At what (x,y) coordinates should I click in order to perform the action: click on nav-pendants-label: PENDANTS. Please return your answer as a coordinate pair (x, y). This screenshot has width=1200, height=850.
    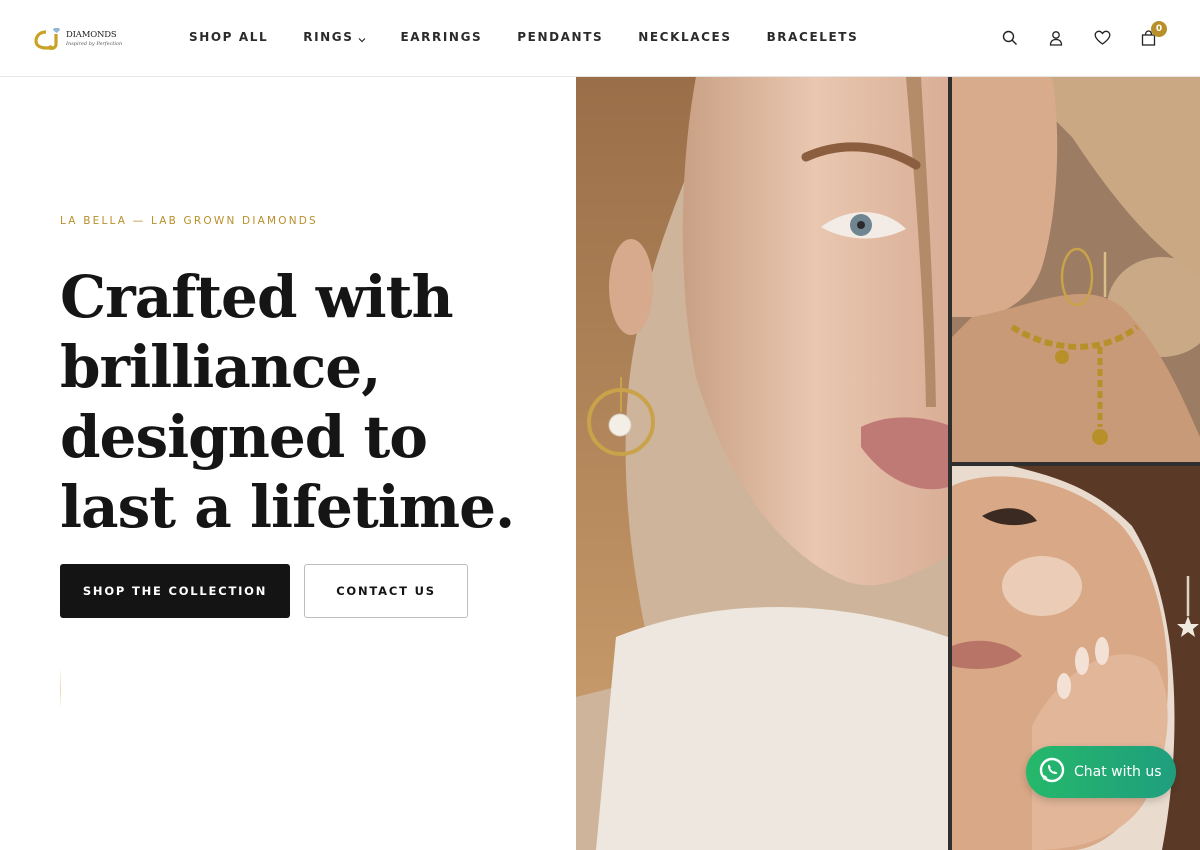
    Looking at the image, I should click on (560, 37).